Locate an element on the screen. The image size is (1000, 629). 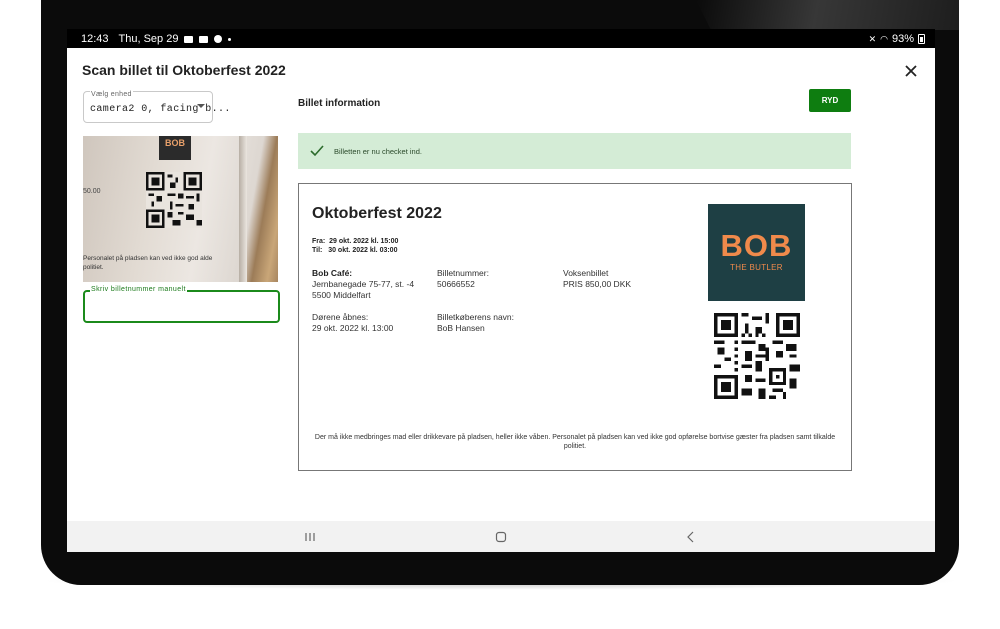
status-bar: 12:43 Thu, Sep 29 ✕ ◠ 93% is located at coordinates (501, 38).